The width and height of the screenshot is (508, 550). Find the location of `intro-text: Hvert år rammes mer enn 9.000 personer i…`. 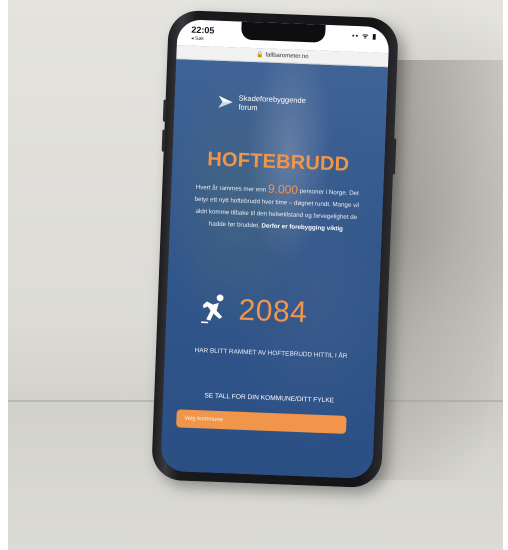

intro-text: Hvert år rammes mer enn 9.000 personer i… is located at coordinates (277, 208).